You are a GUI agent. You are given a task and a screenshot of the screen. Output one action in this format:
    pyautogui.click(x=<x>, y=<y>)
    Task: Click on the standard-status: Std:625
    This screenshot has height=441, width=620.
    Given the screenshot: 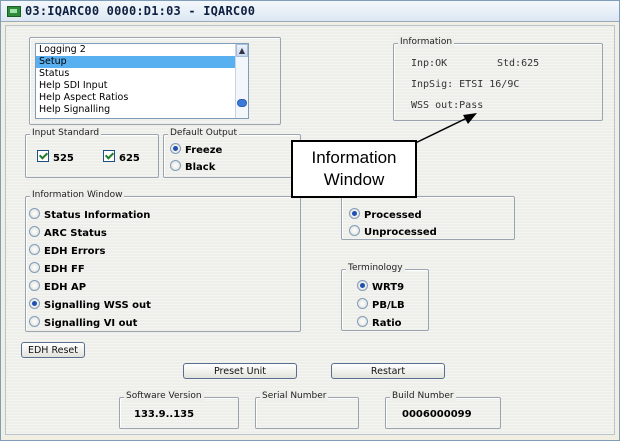 What is the action you would take?
    pyautogui.click(x=518, y=63)
    